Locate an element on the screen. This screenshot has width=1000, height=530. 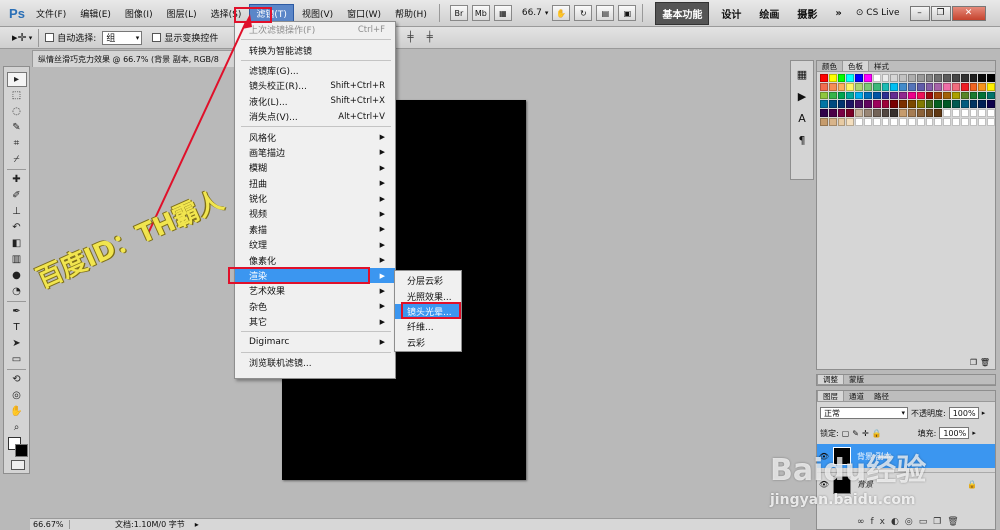
filter-menu-item: 视频 ▶ is located at coordinates (315, 213).